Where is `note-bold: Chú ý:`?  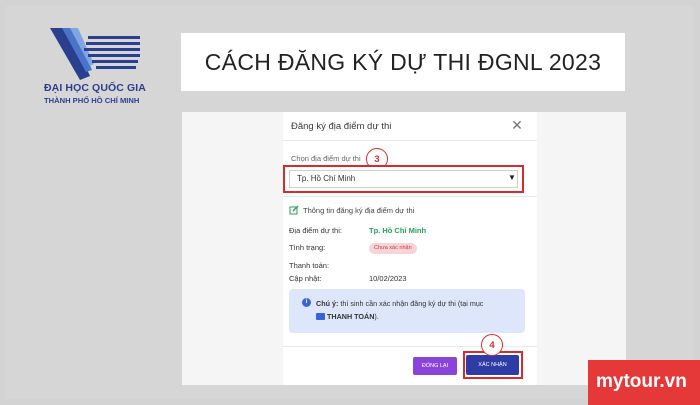 note-bold: Chú ý: is located at coordinates (327, 303).